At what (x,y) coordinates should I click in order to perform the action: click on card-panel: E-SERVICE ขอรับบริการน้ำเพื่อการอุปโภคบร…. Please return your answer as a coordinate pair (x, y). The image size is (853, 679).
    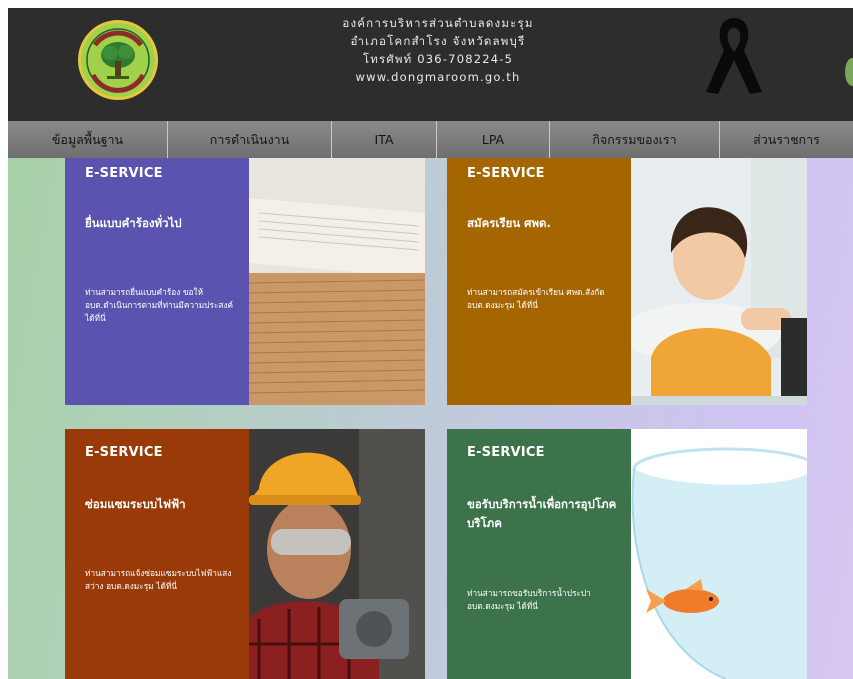
    Looking at the image, I should click on (539, 554).